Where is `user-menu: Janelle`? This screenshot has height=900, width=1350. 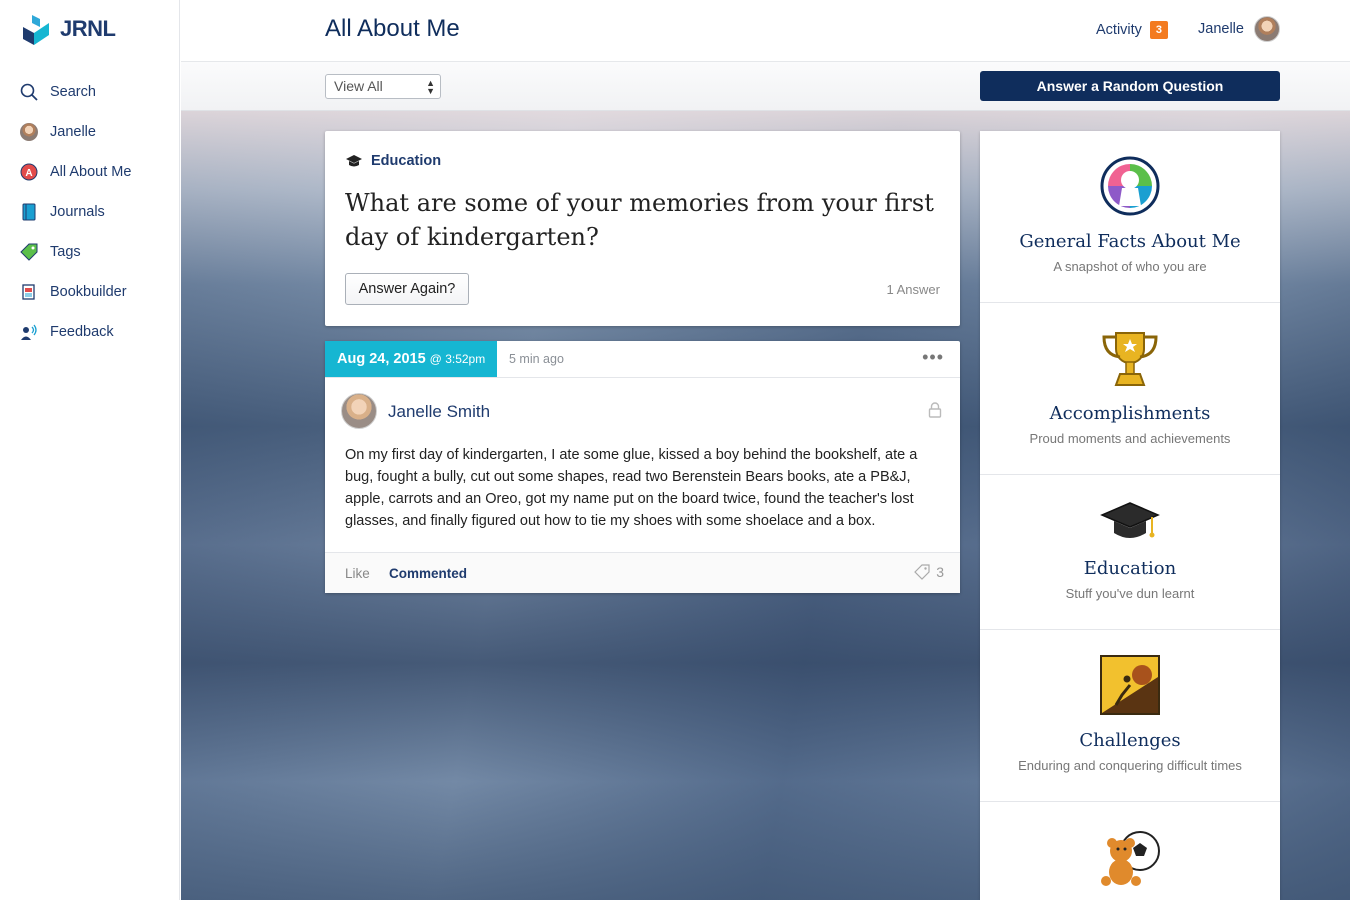 user-menu: Janelle is located at coordinates (1239, 29).